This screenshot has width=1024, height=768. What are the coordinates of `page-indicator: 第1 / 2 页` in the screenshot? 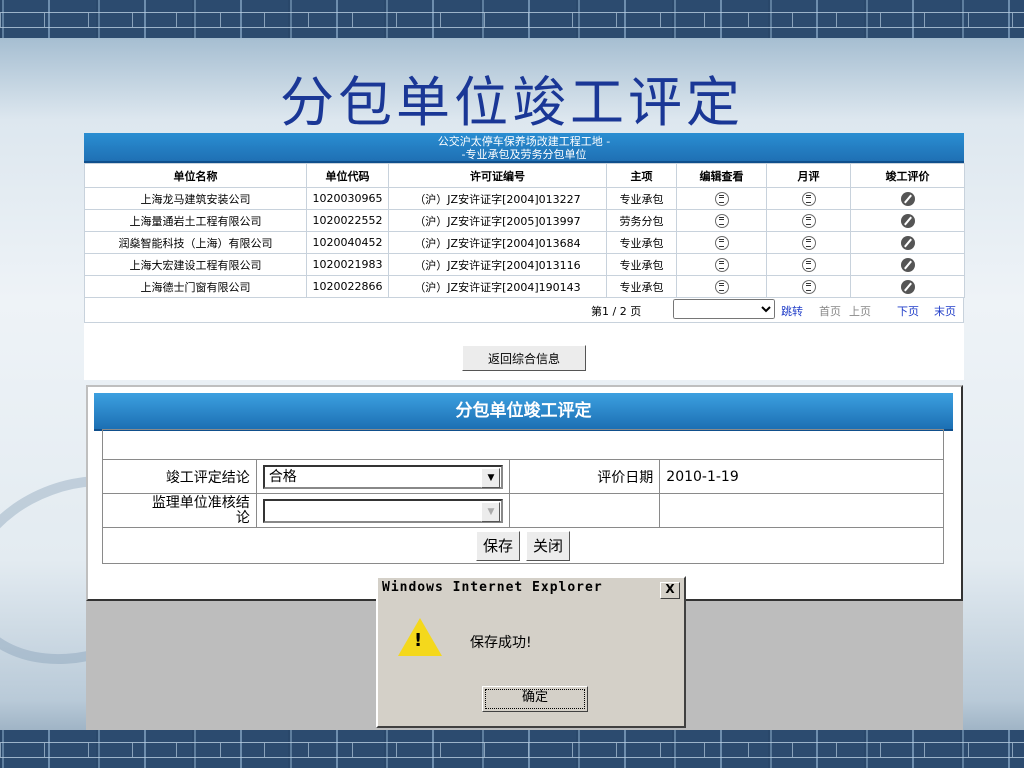 It's located at (616, 311).